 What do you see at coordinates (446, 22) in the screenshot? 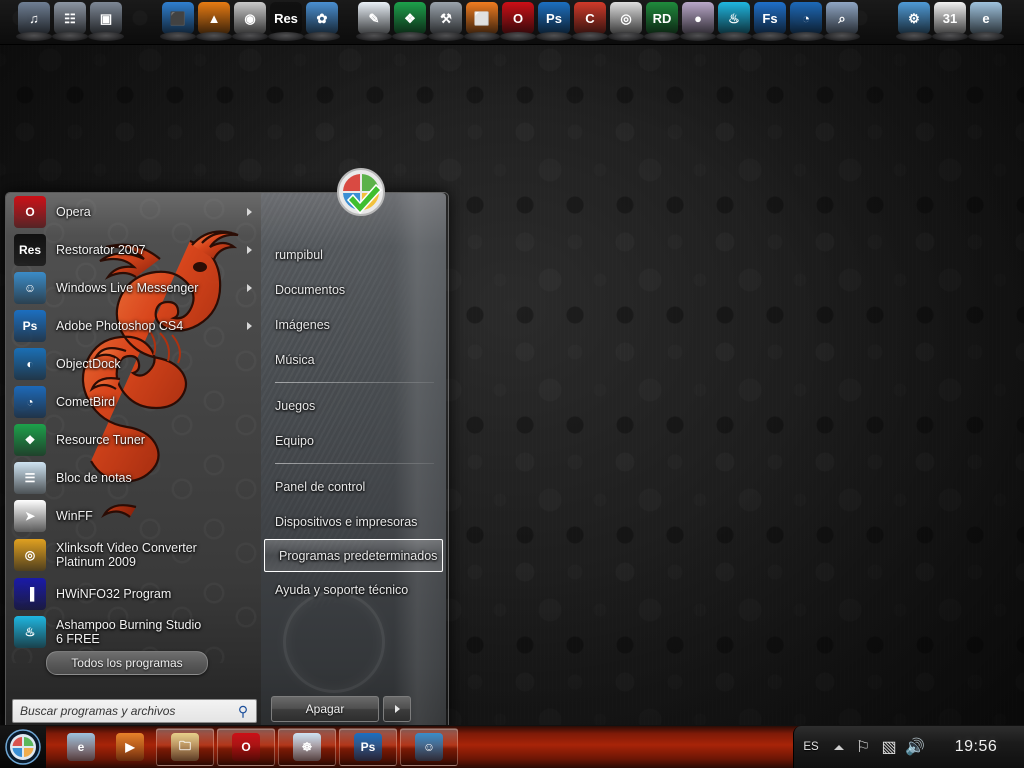
I see `dock-item-10: ⚒` at bounding box center [446, 22].